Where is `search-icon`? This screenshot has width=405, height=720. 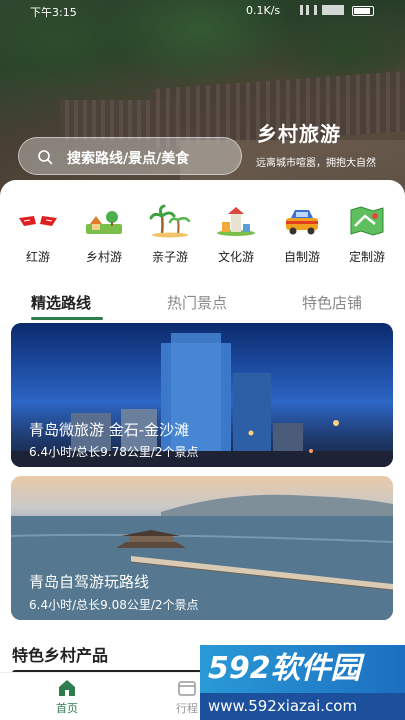 search-icon is located at coordinates (45, 157).